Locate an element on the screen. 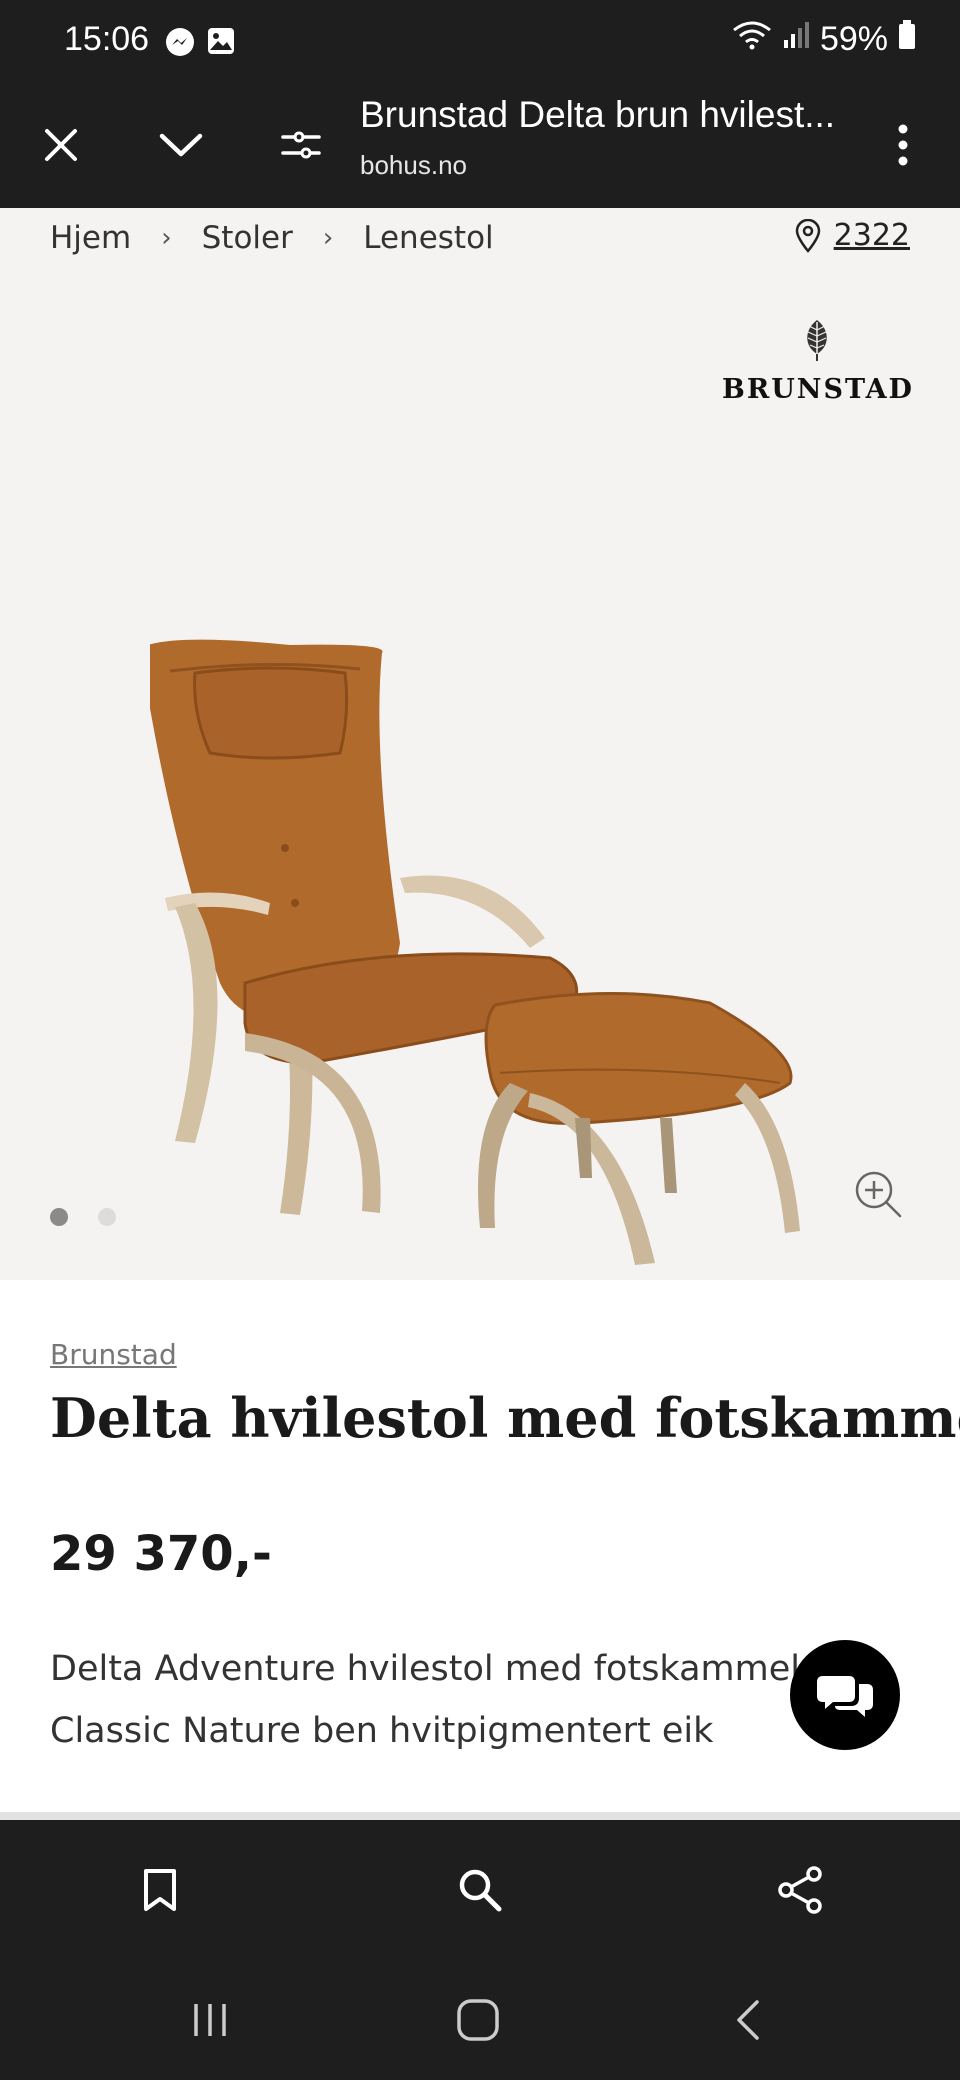 The width and height of the screenshot is (960, 2080). leaf-logo-icon is located at coordinates (817, 340).